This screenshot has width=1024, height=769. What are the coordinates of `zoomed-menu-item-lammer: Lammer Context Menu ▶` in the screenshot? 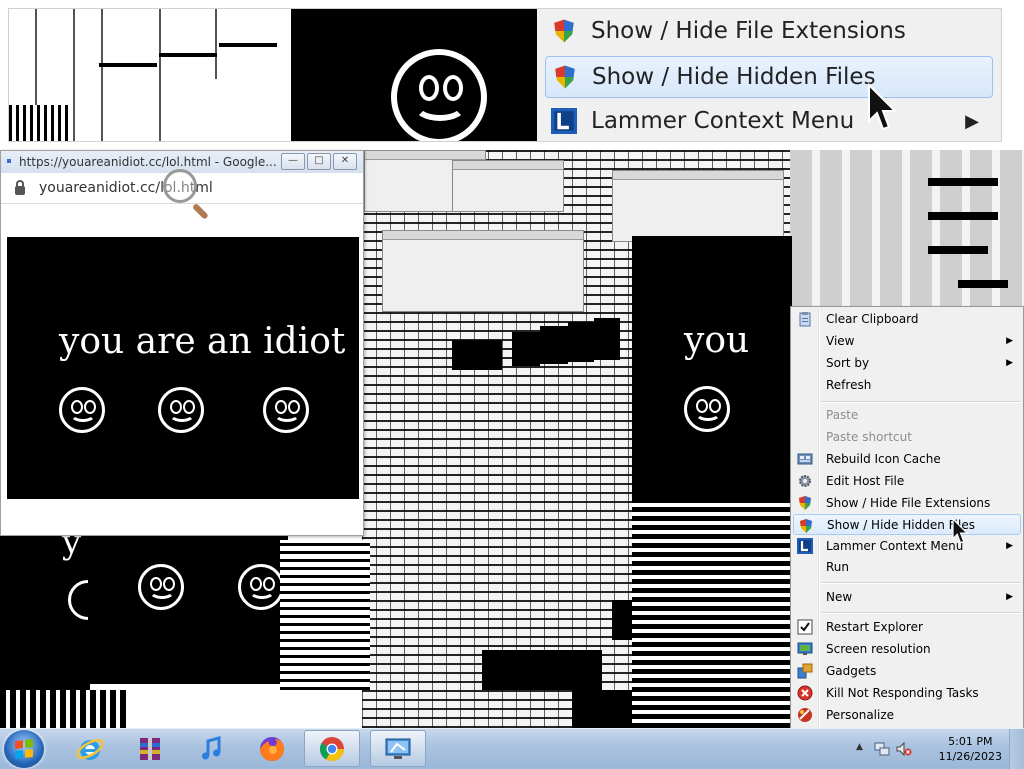 It's located at (769, 121).